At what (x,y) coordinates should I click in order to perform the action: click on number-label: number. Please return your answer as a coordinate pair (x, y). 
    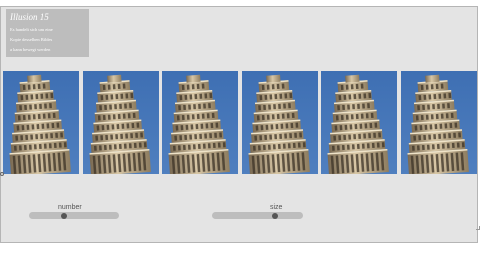
    Looking at the image, I should click on (70, 207).